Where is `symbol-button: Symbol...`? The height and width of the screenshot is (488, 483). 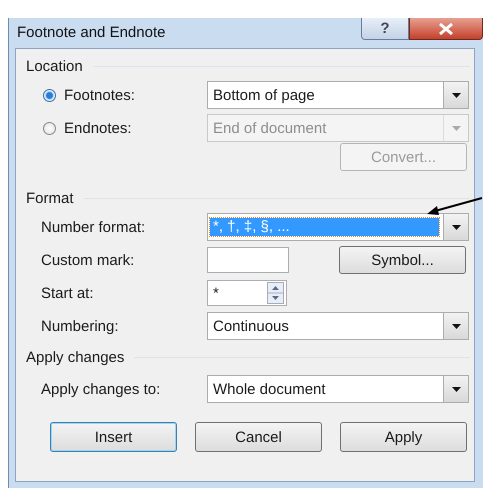
symbol-button: Symbol... is located at coordinates (402, 260).